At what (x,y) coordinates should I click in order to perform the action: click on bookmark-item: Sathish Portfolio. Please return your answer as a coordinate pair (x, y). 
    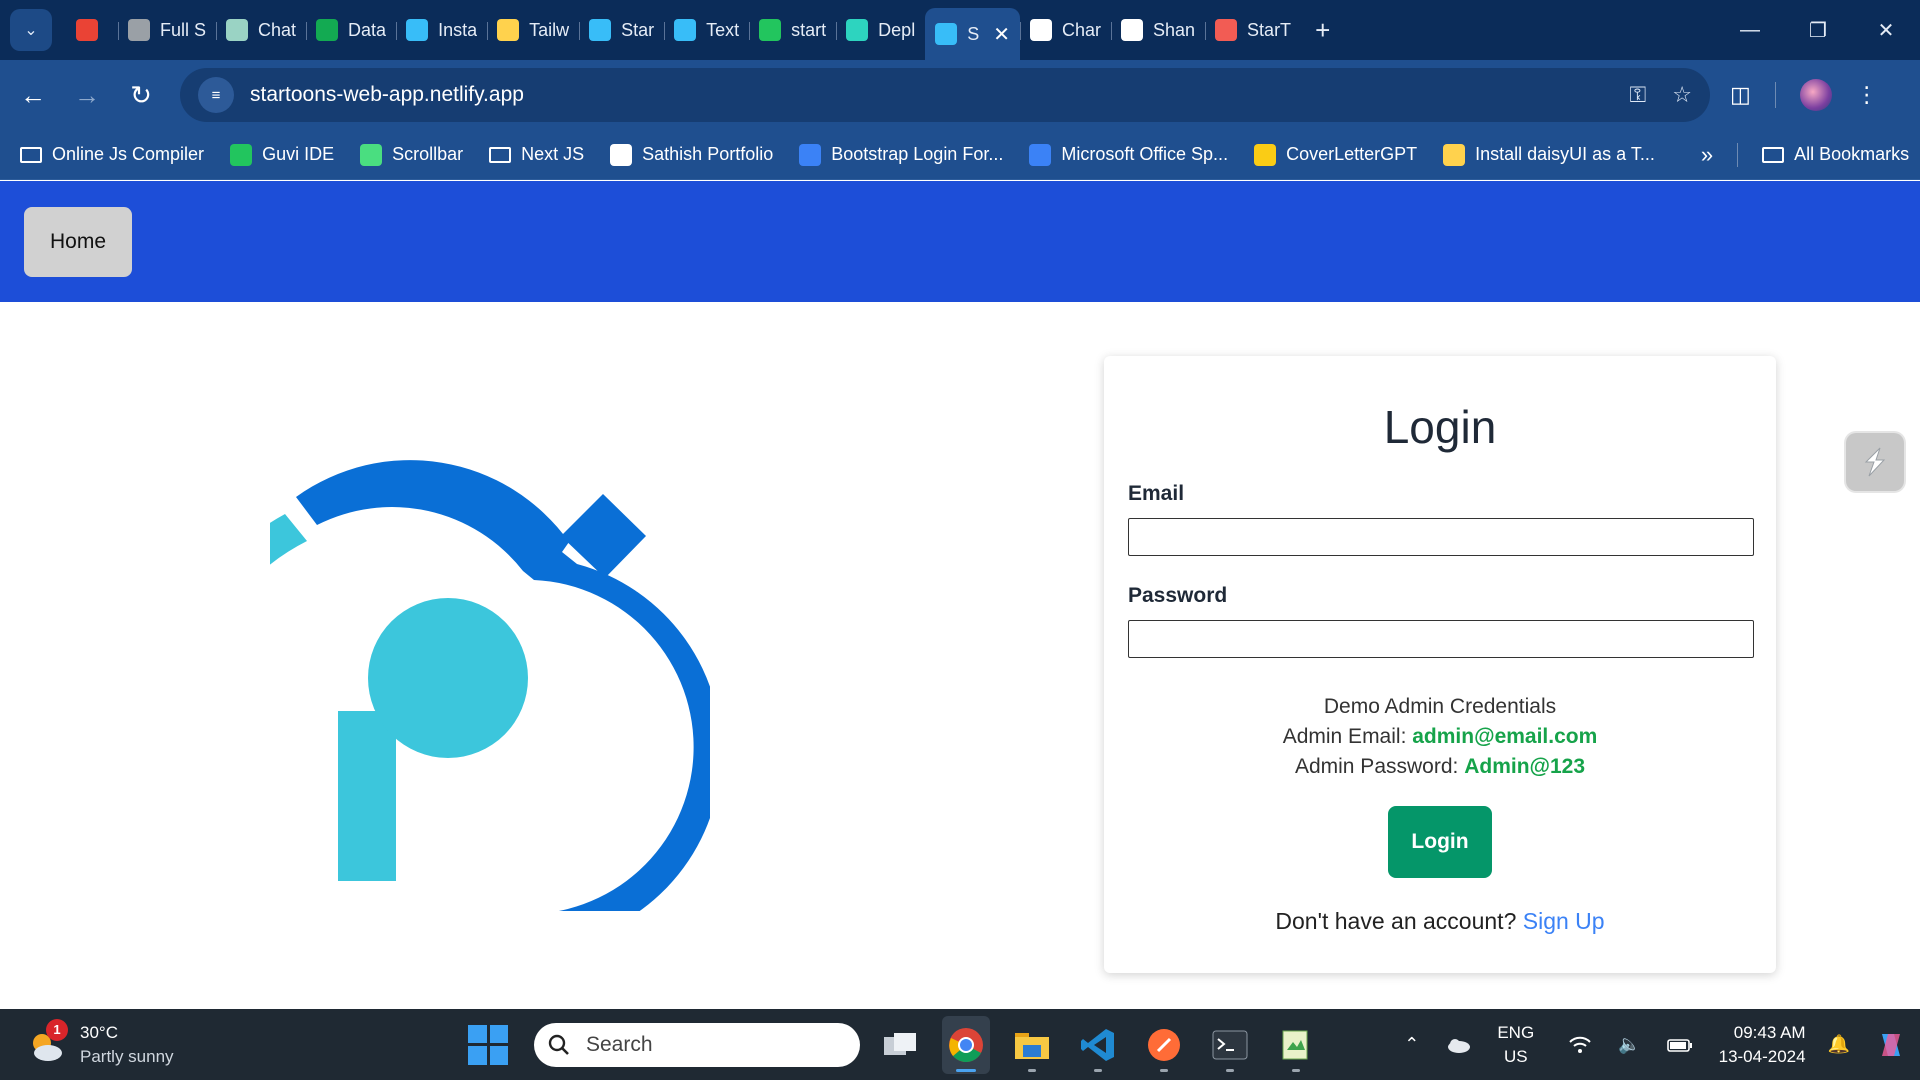
    Looking at the image, I should click on (691, 154).